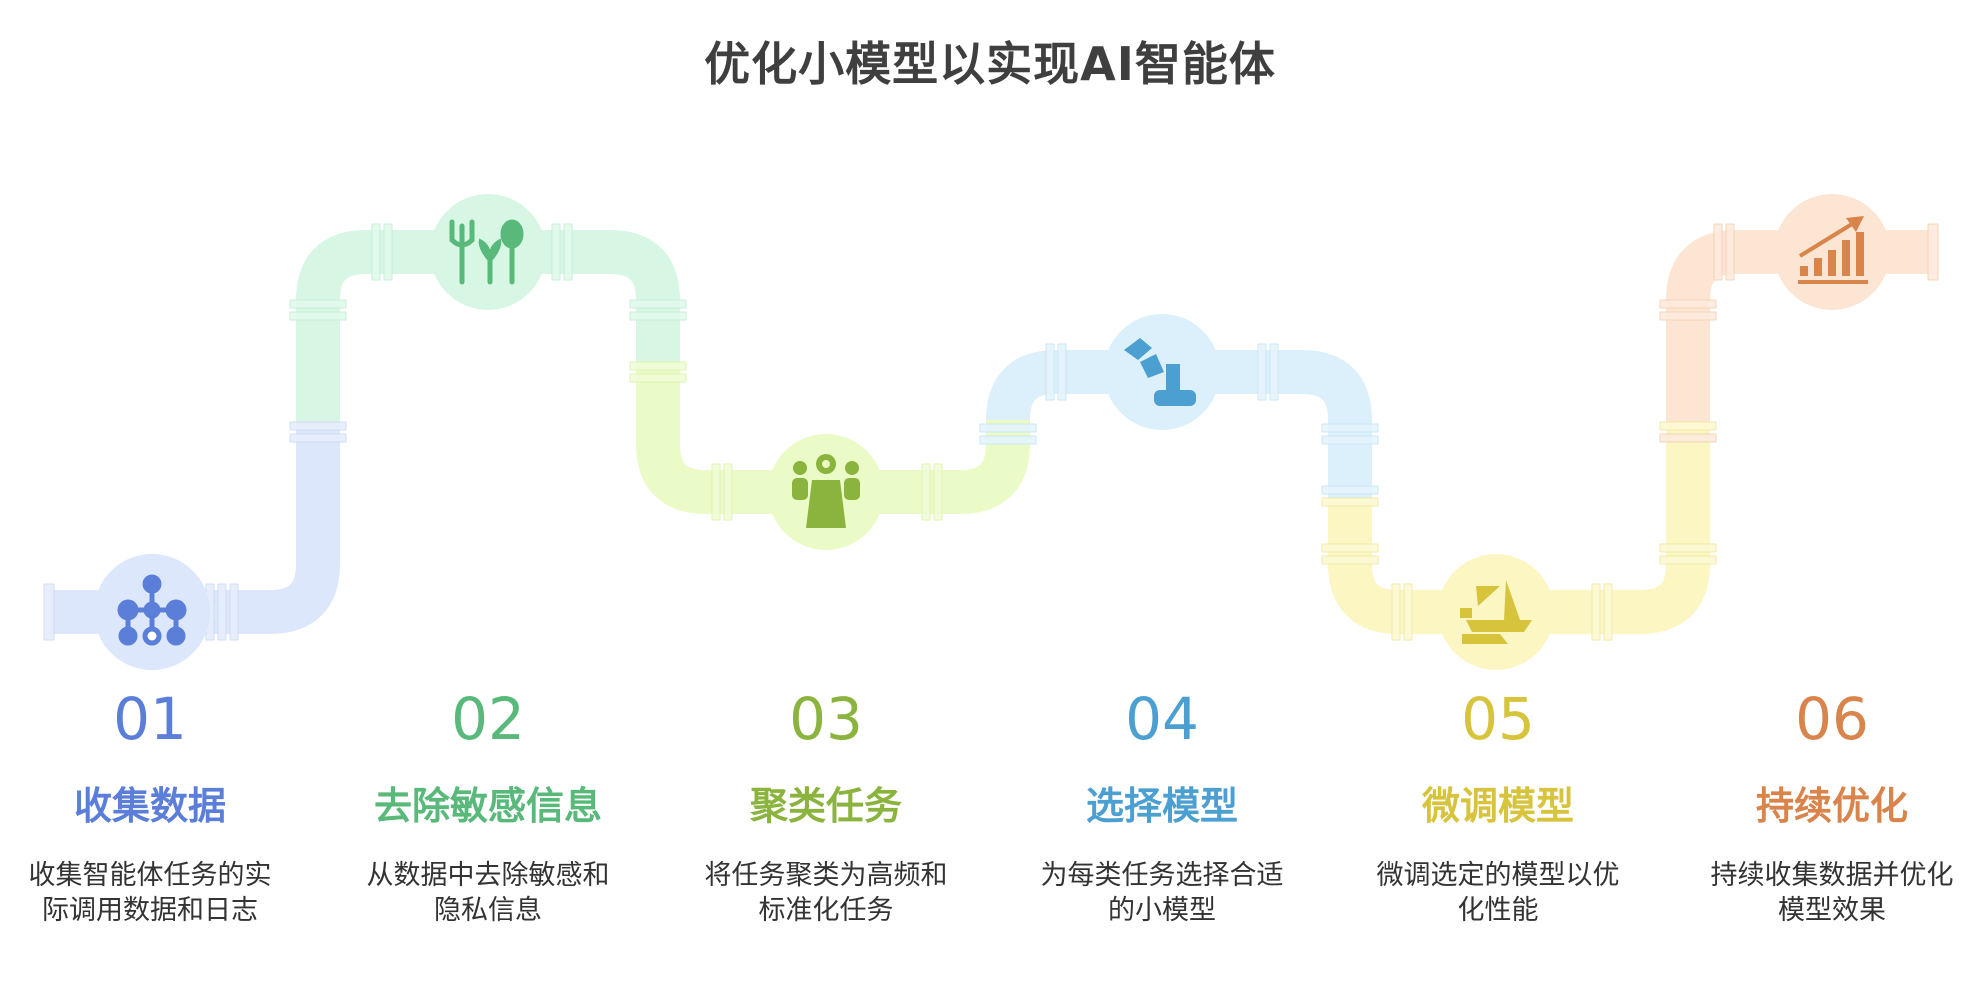  I want to click on step-caption-05: 05 微调模型 微调选定的模型以优 化性能, so click(1498, 809).